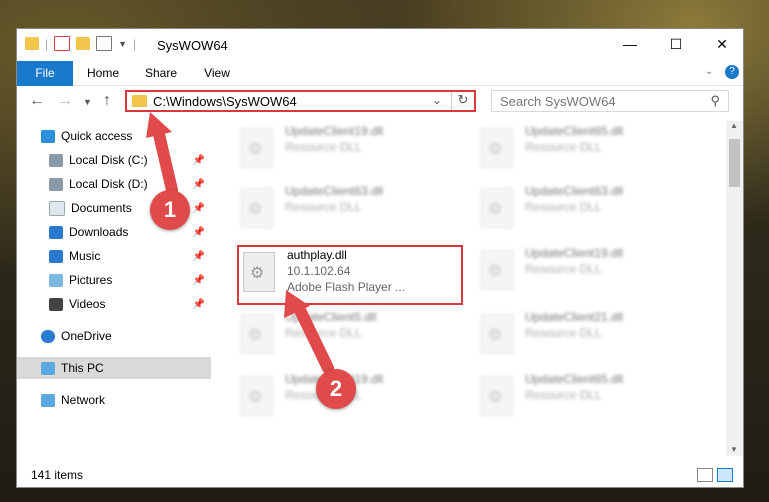  I want to click on sidebar-item-label: Pictures, so click(91, 280).